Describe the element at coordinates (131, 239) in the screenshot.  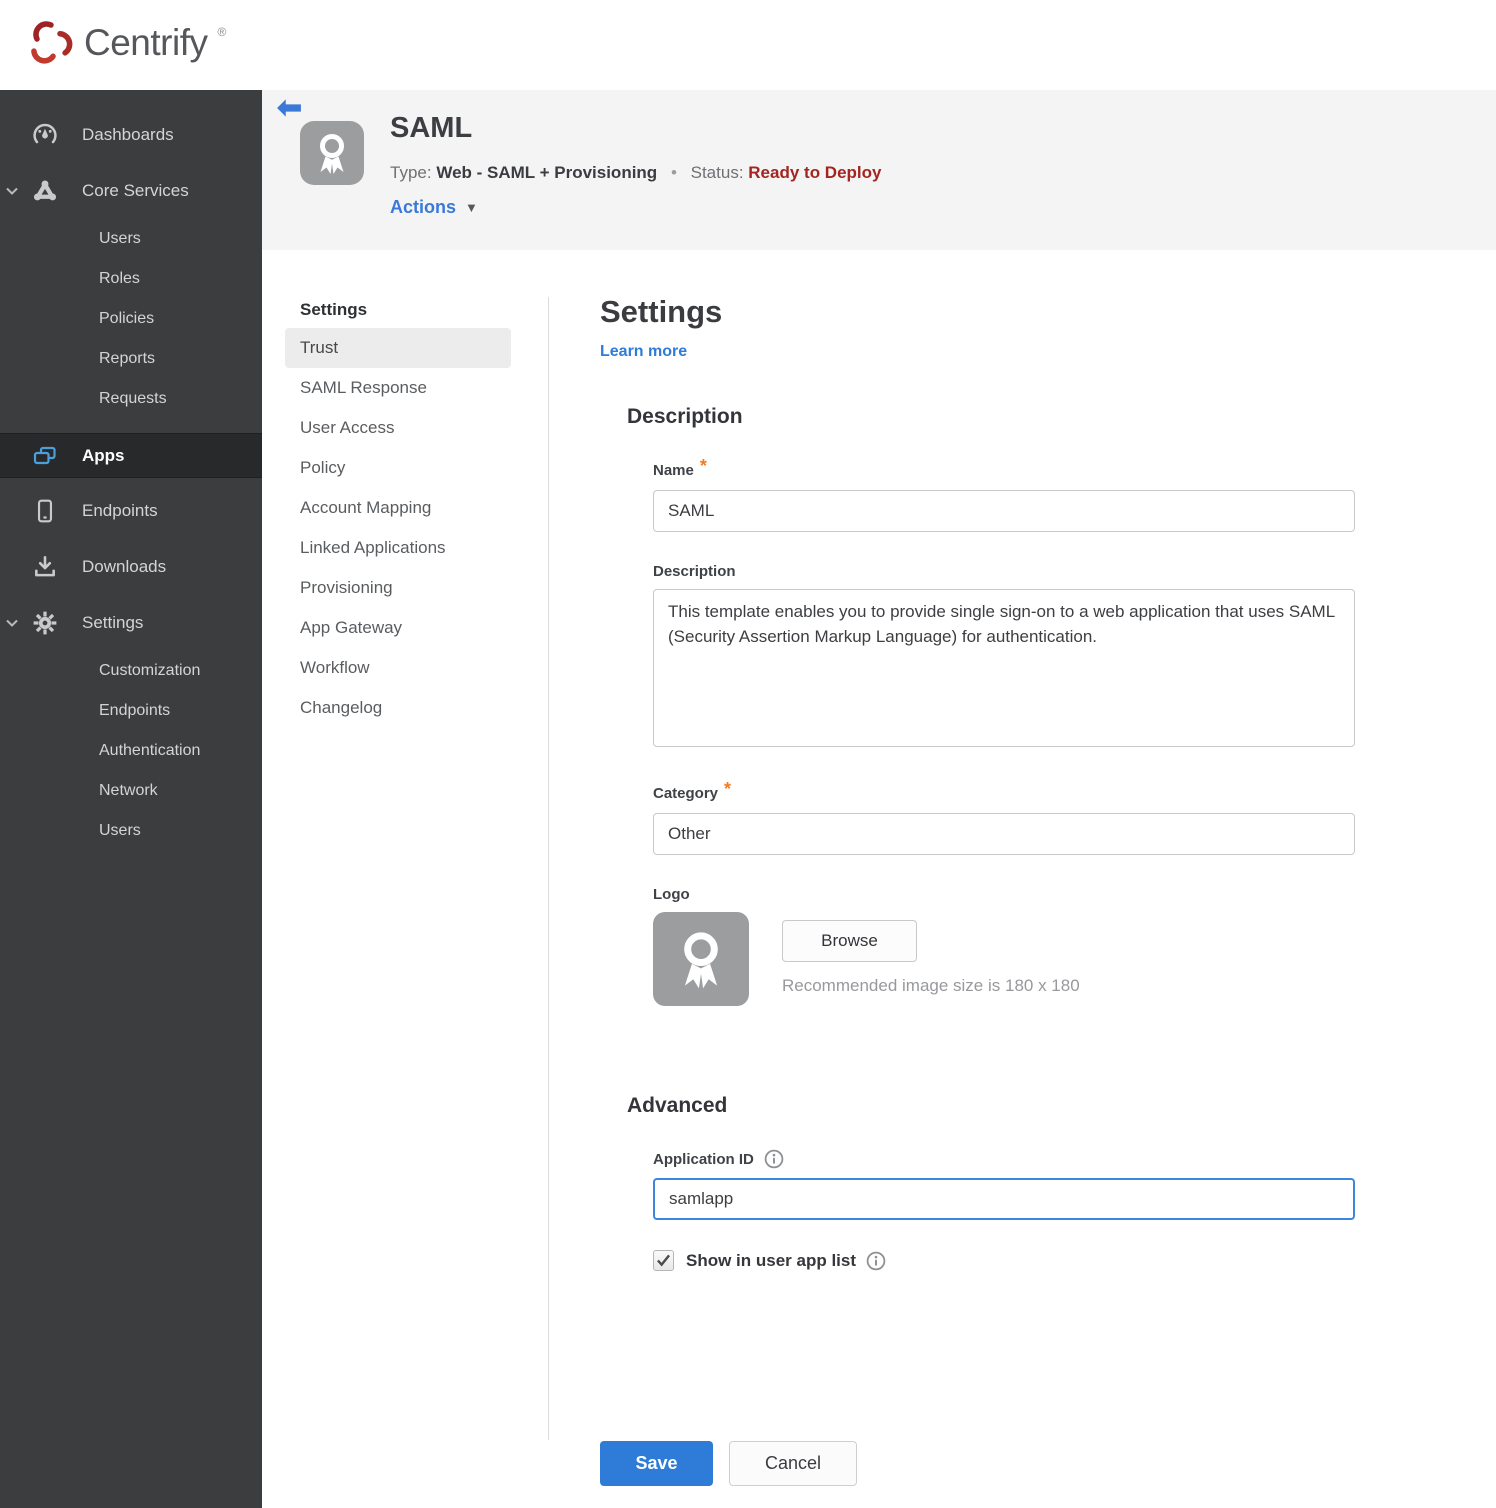
I see `sidebar-item-users: Users` at that location.